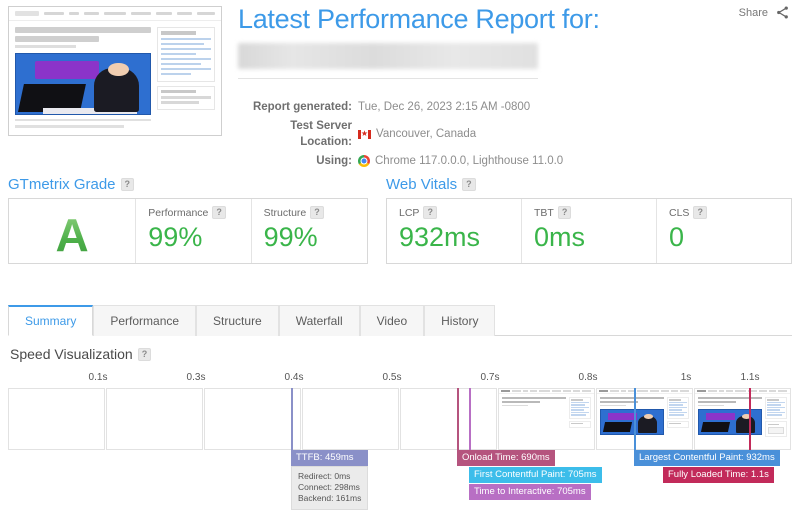 The height and width of the screenshot is (510, 800). I want to click on preview-navbar, so click(115, 14).